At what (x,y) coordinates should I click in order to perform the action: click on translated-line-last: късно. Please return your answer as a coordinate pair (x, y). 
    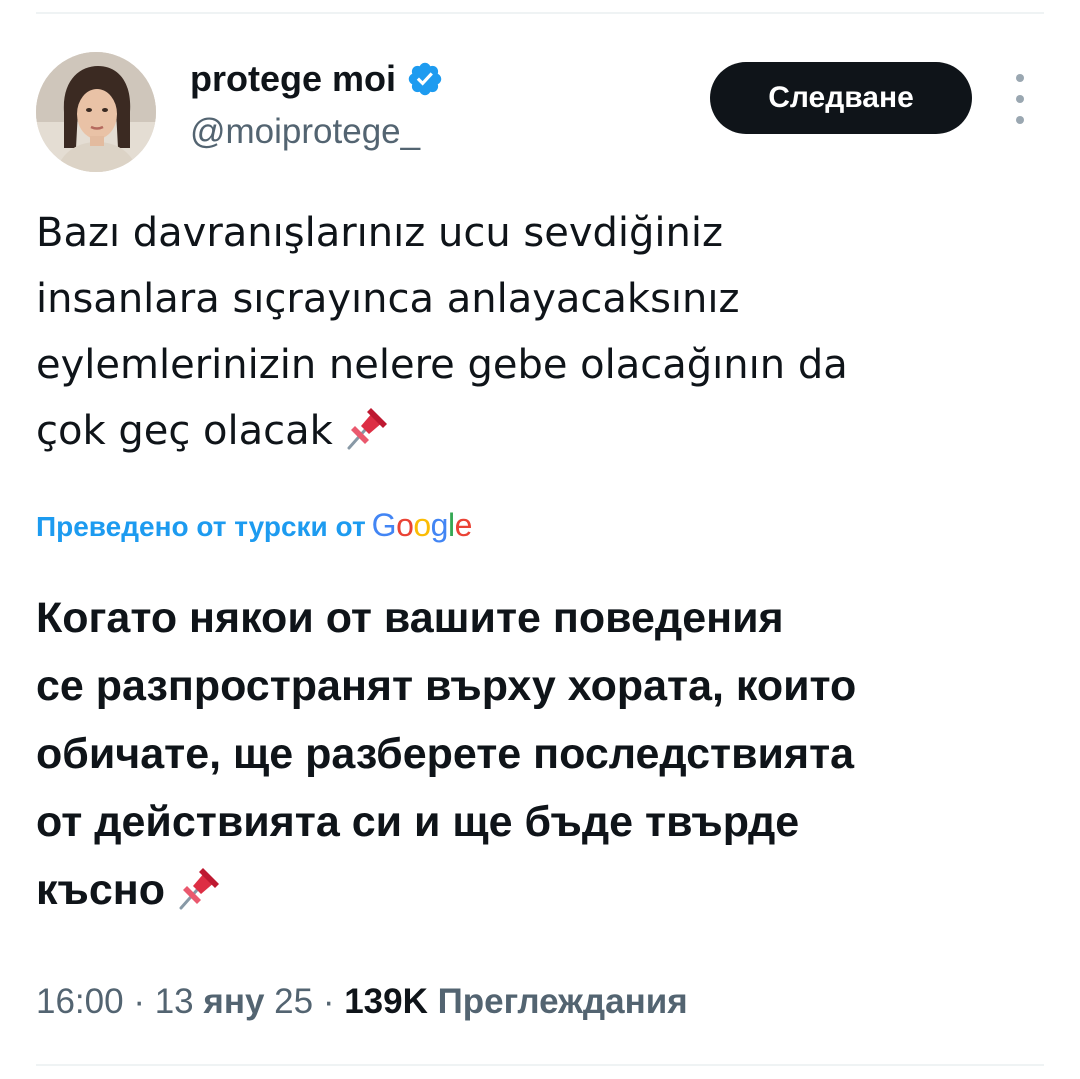
    Looking at the image, I should click on (541, 890).